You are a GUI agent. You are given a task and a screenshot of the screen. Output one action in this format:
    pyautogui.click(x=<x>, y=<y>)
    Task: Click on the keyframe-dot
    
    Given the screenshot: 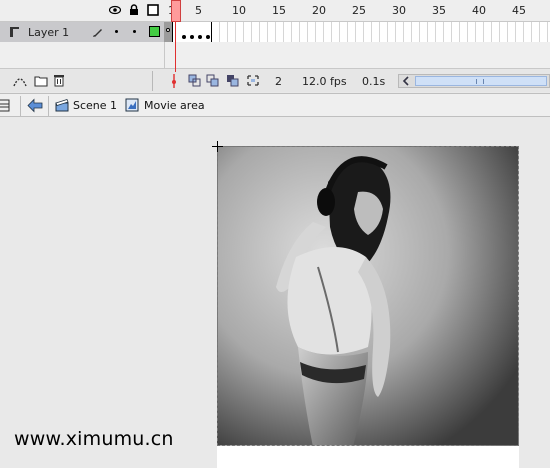 What is the action you would take?
    pyautogui.click(x=168, y=30)
    